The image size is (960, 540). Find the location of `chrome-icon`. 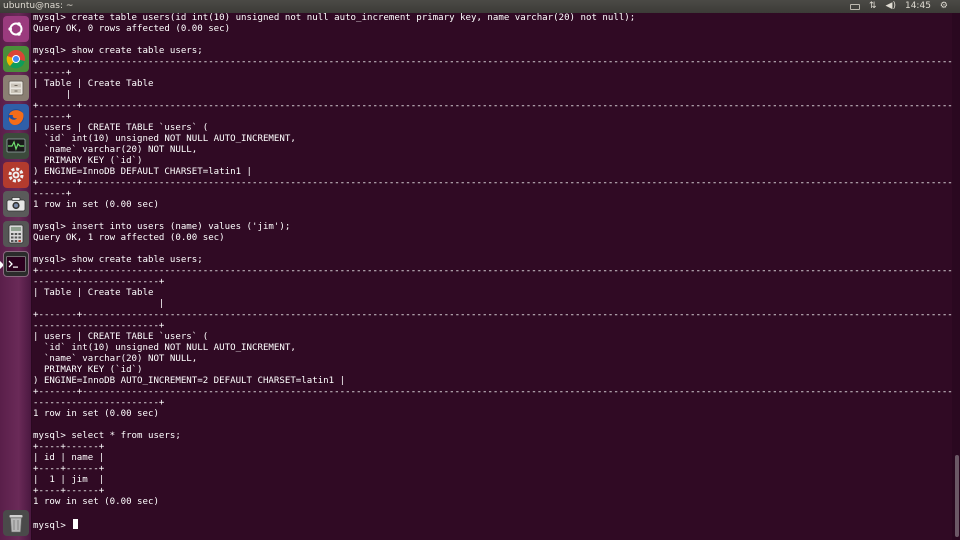

chrome-icon is located at coordinates (15, 59).